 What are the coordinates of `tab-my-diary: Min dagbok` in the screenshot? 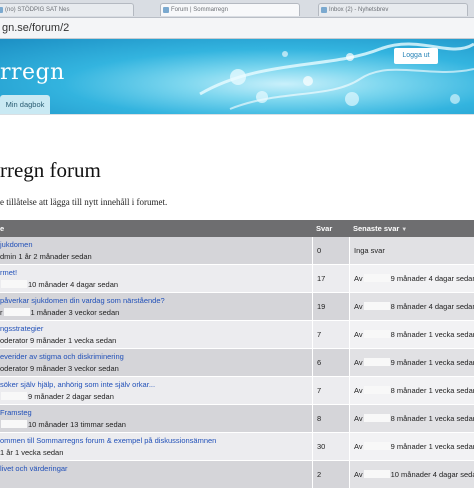 It's located at (25, 104).